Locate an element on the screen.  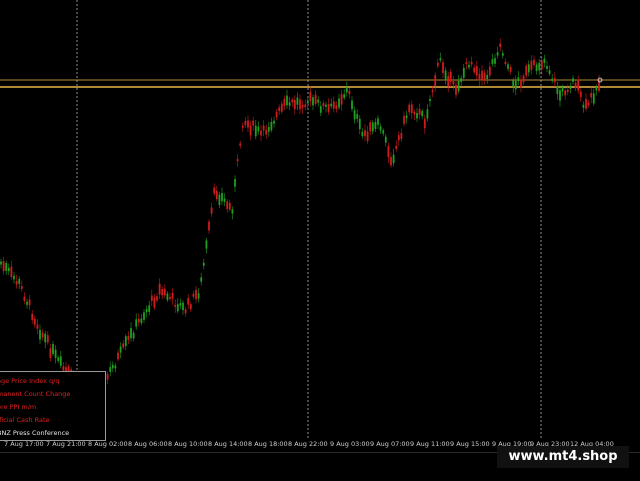
watermark-logo: www.mt4.shop is located at coordinates (563, 457).